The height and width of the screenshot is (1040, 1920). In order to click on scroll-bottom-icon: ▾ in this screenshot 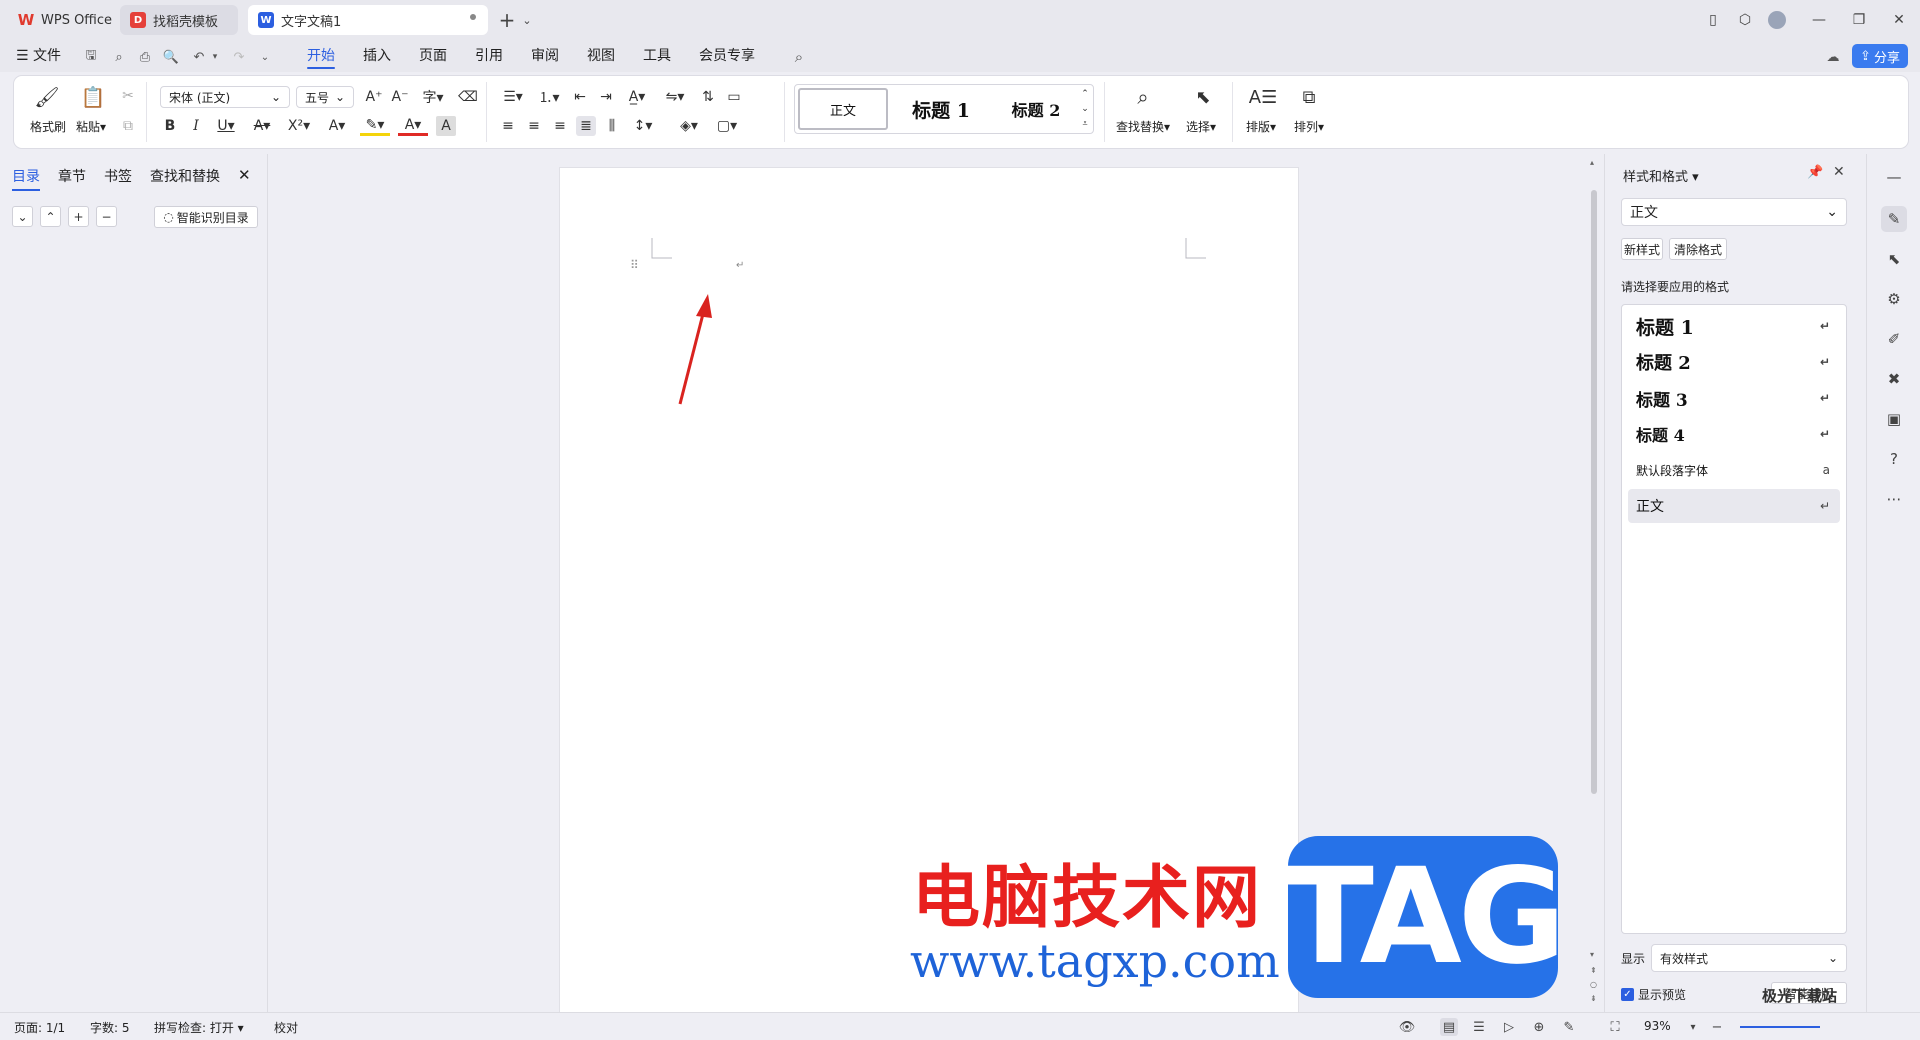, I will do `click(1592, 954)`.